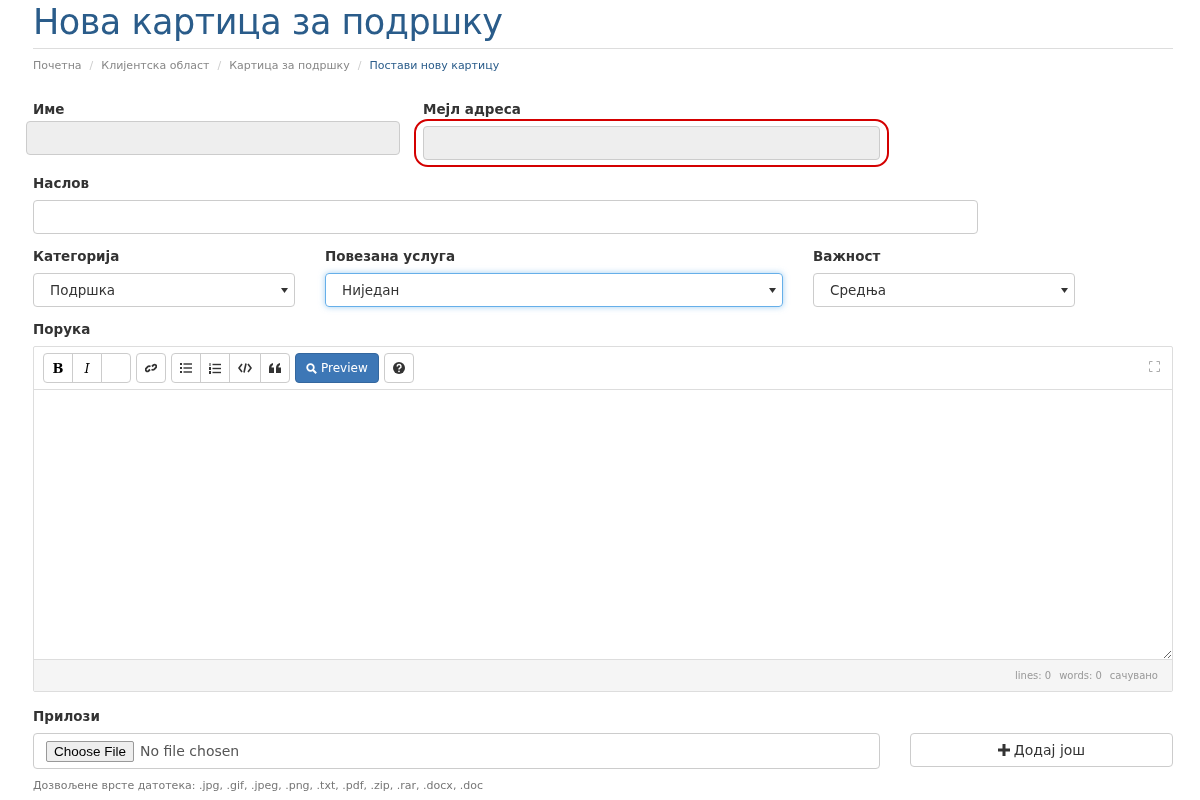 Image resolution: width=1200 pixels, height=800 pixels. Describe the element at coordinates (190, 751) in the screenshot. I see `file-status-text: No file chosen` at that location.